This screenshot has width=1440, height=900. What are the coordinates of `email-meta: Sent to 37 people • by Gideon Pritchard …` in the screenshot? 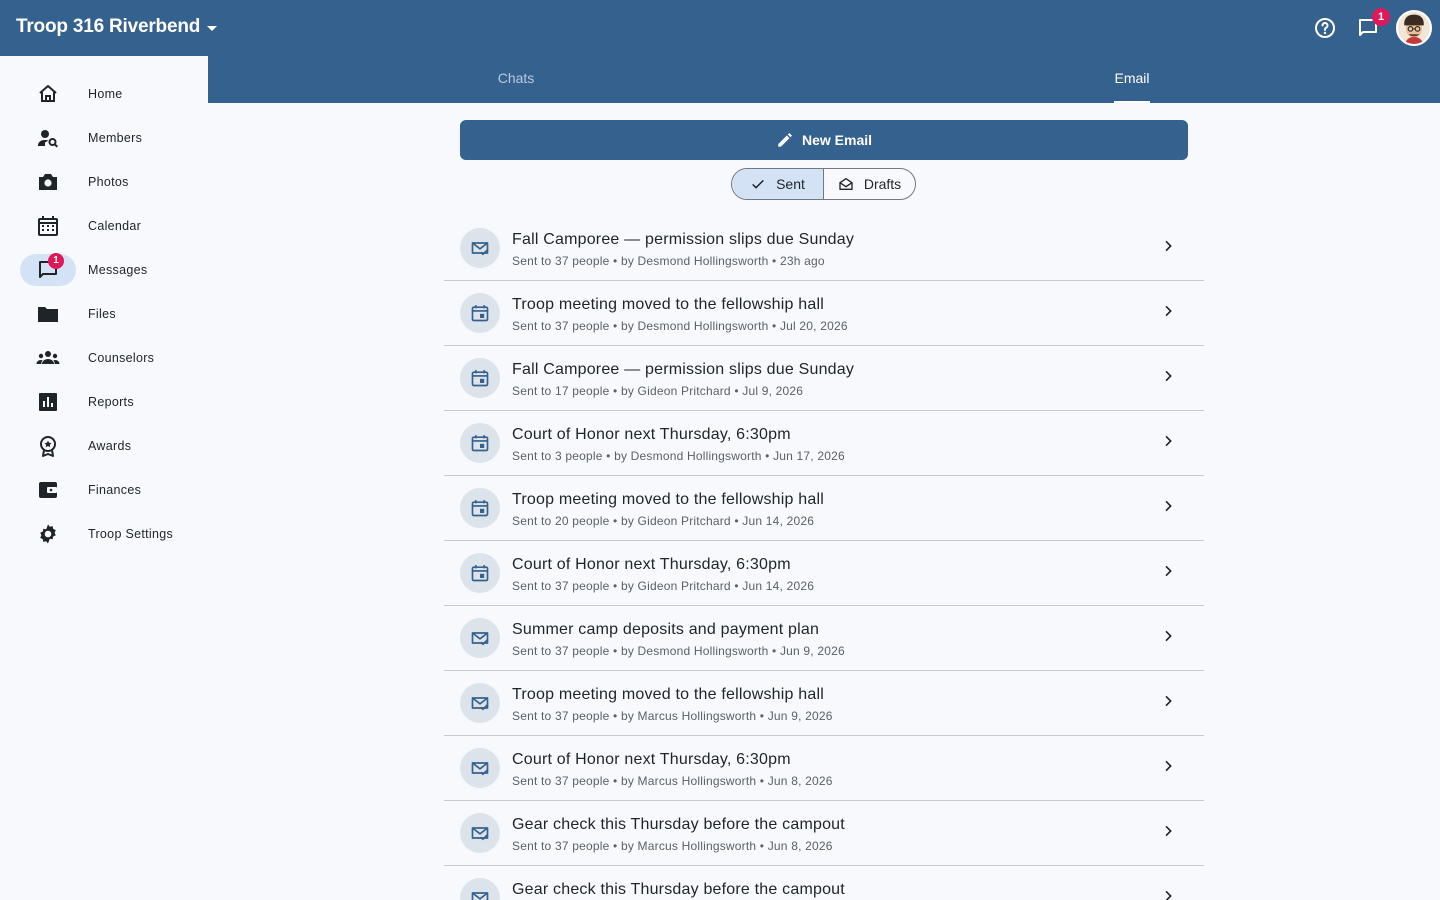 It's located at (663, 586).